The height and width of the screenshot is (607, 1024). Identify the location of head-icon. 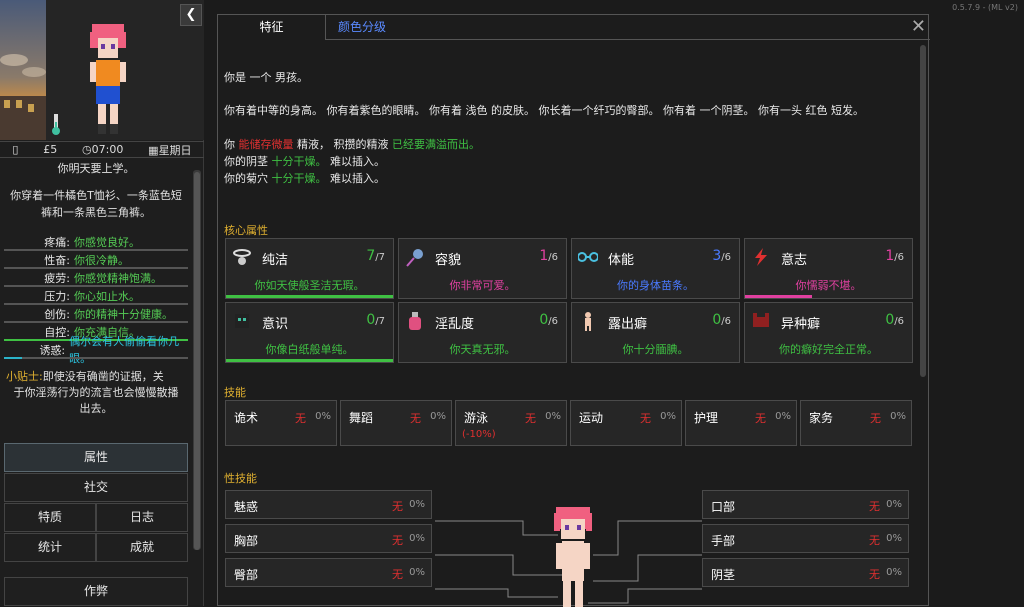
(242, 321).